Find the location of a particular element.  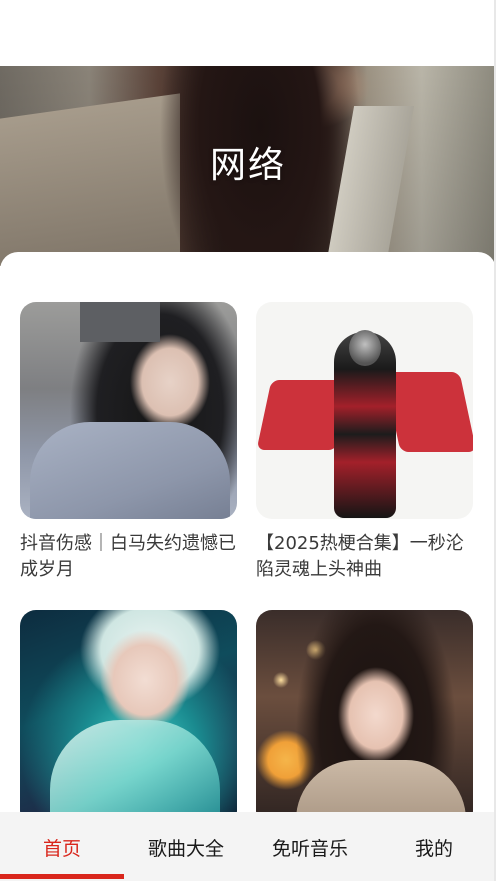

playlist-card: 【2025热梗合集】一秒沦陷灵魂上头神曲 is located at coordinates (364, 442).